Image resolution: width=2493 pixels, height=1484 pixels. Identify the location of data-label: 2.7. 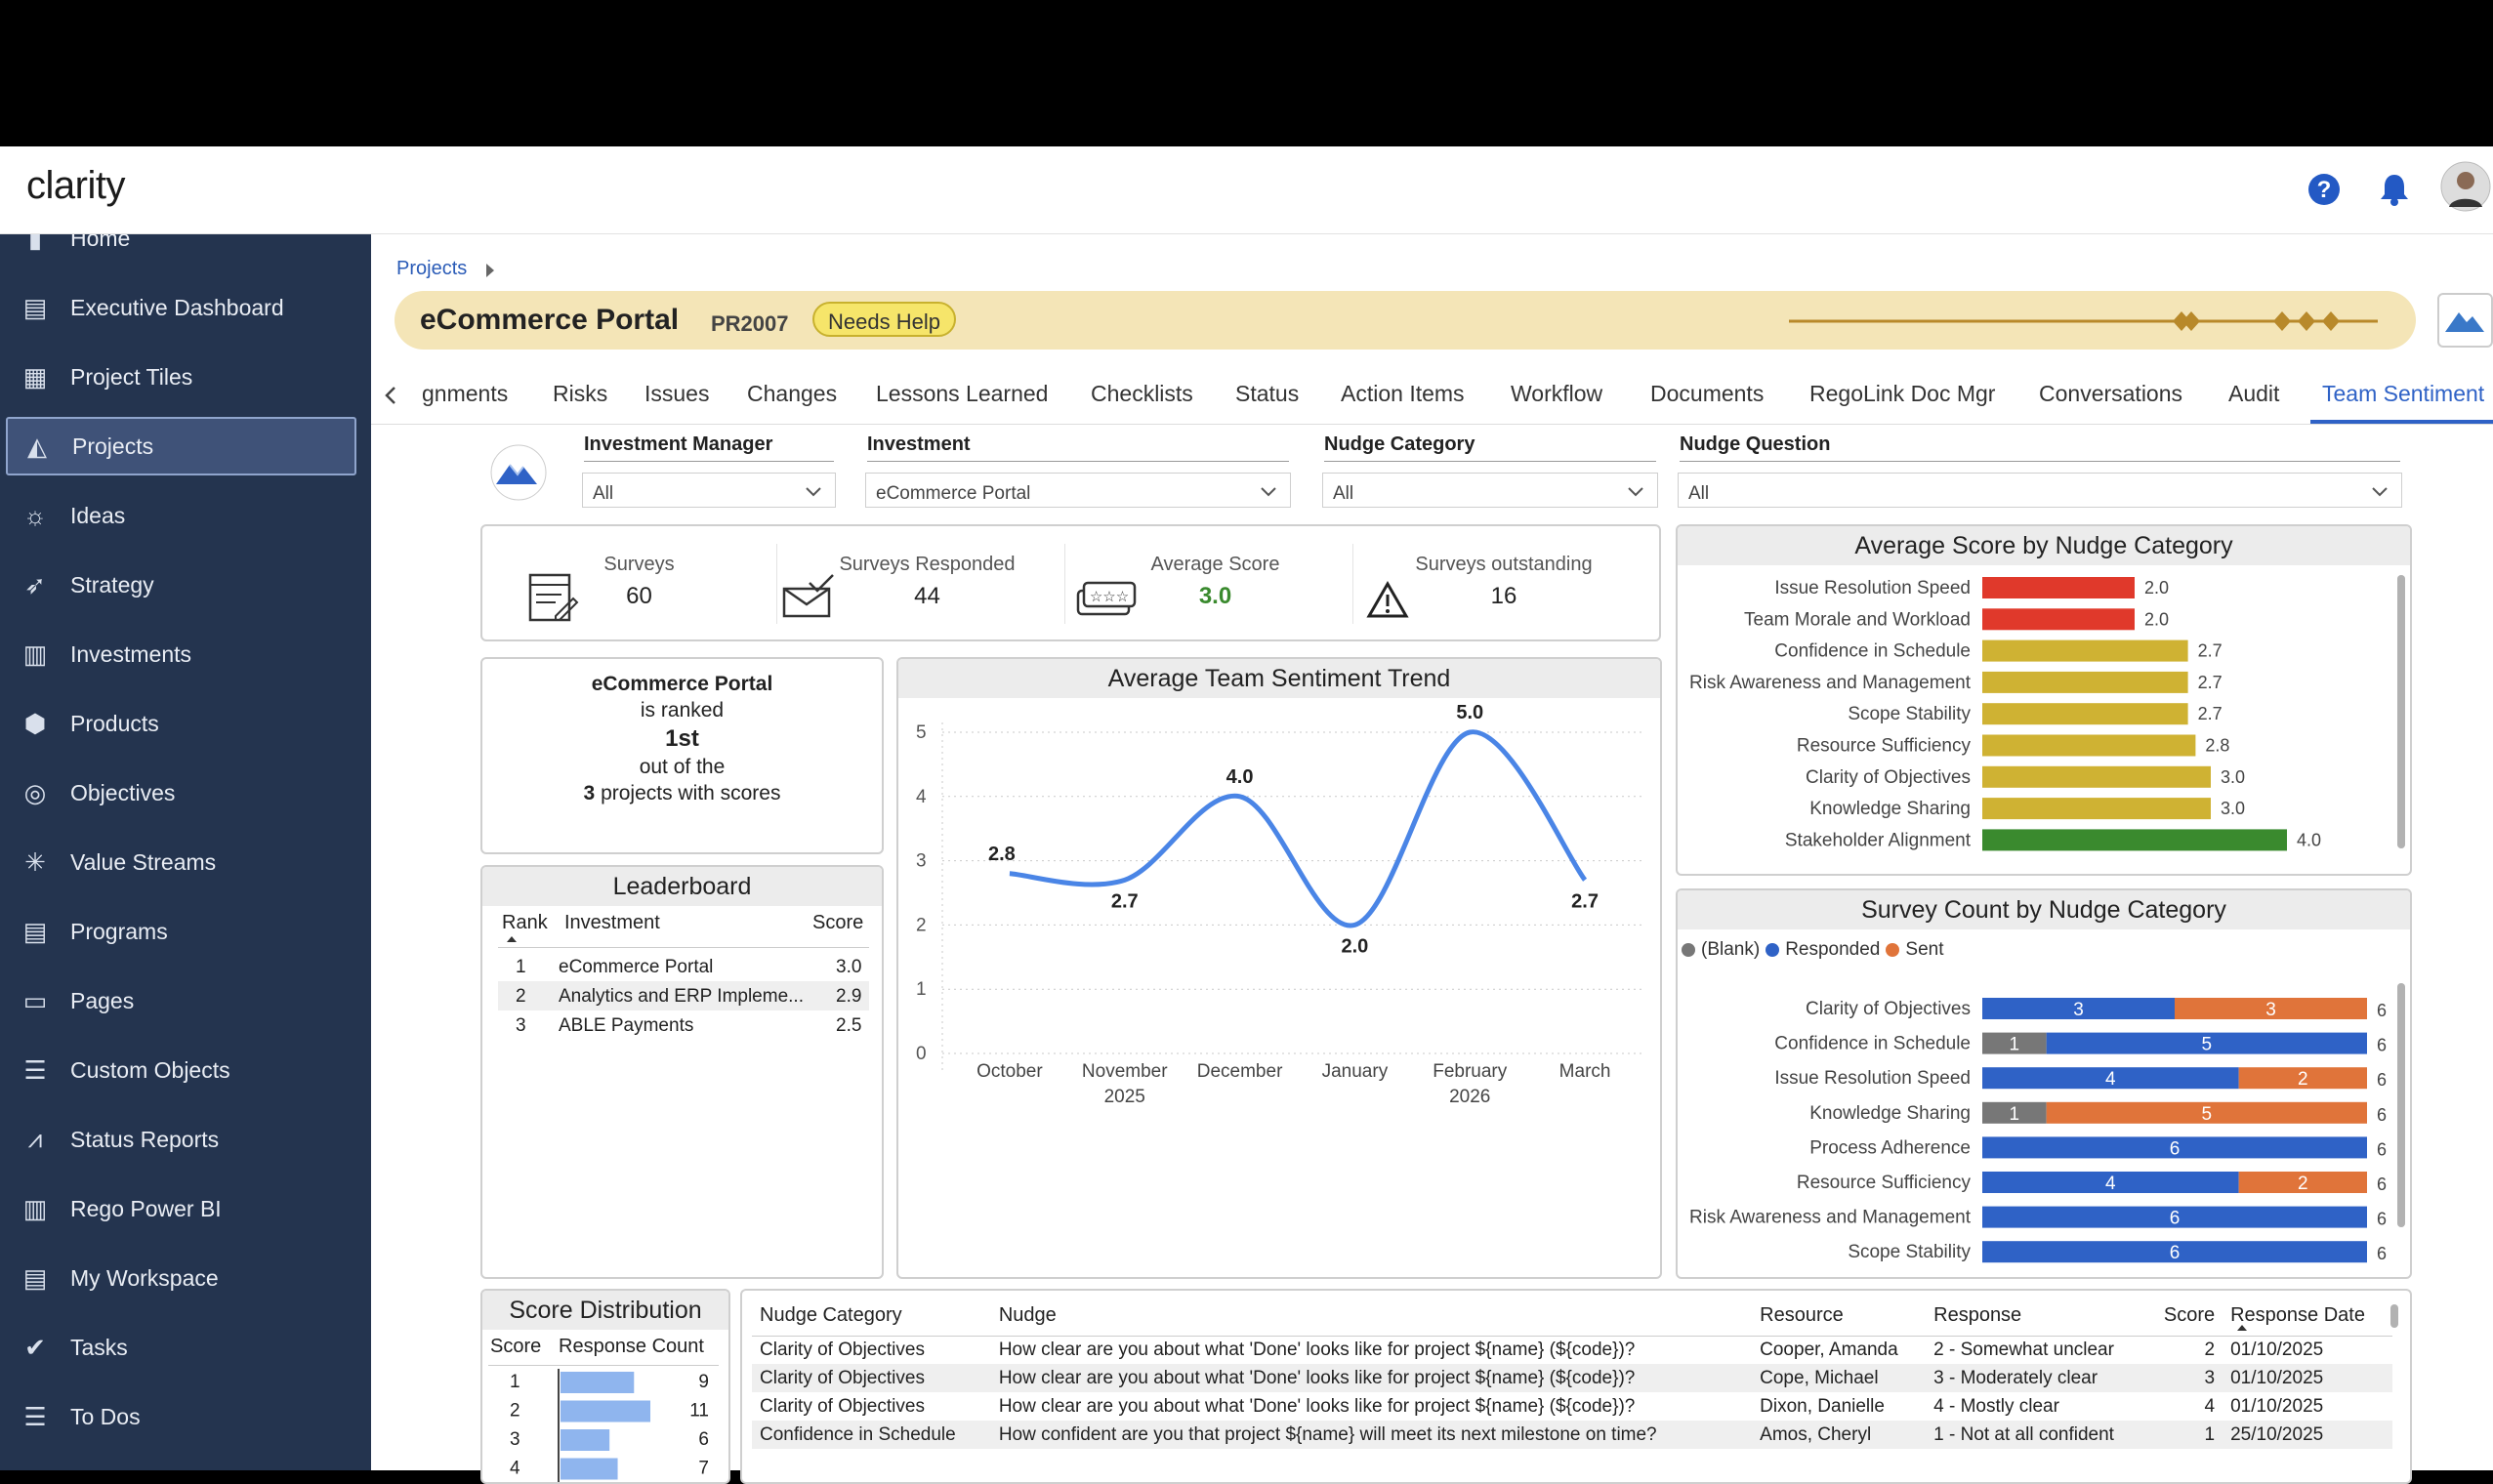
(1585, 901).